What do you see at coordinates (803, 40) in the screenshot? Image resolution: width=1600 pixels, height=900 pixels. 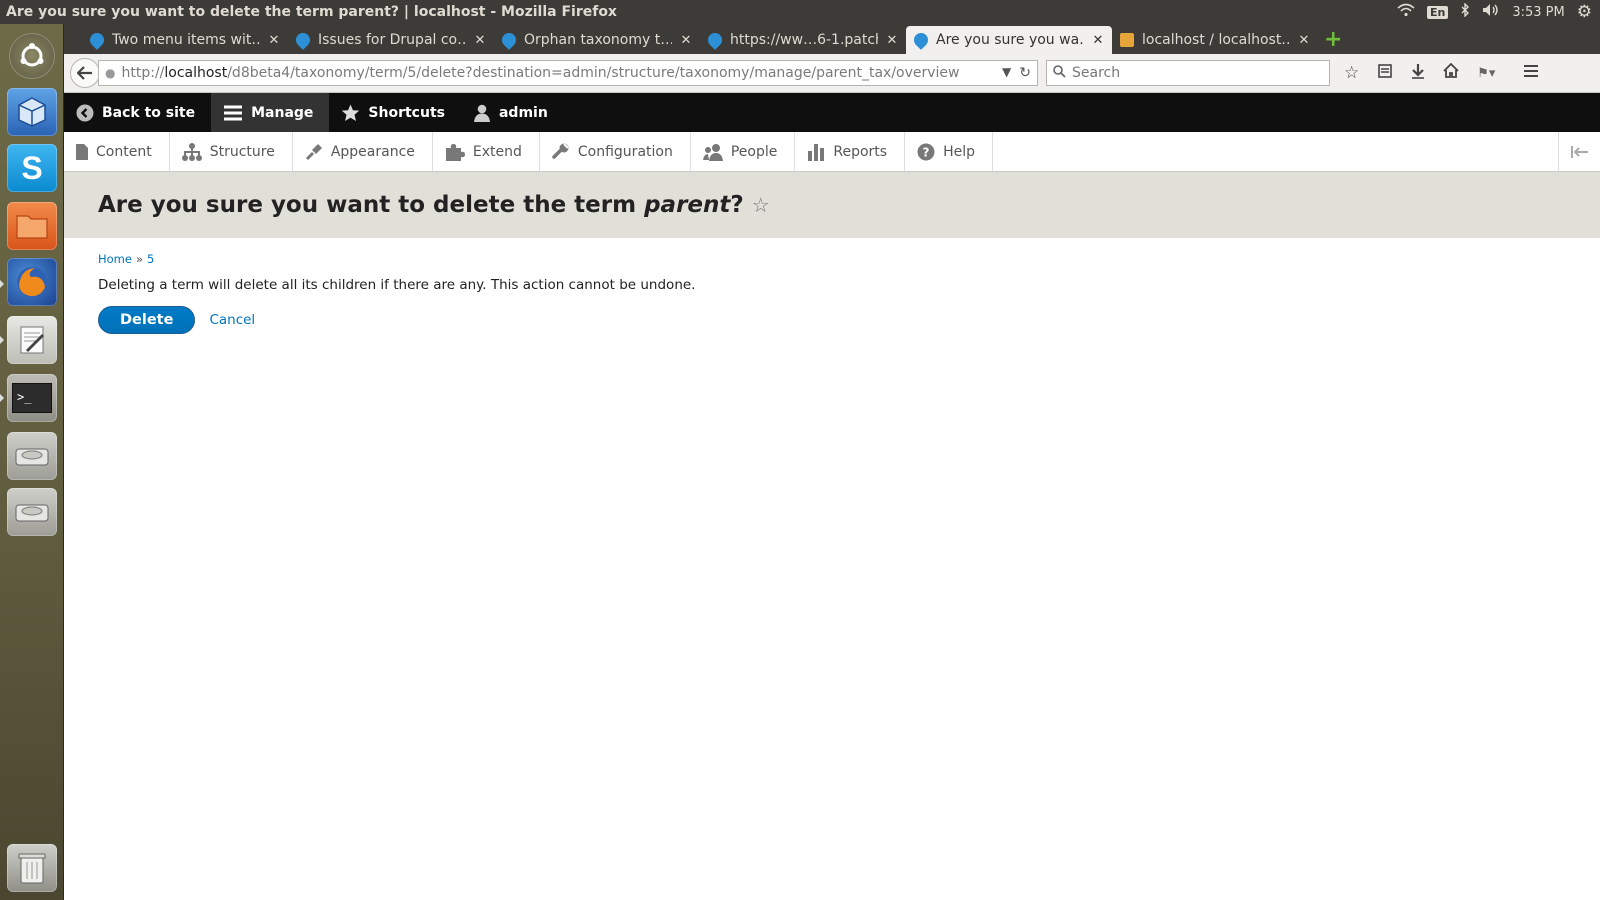 I see `browser-tab: https://ww…6-1.patch ✕` at bounding box center [803, 40].